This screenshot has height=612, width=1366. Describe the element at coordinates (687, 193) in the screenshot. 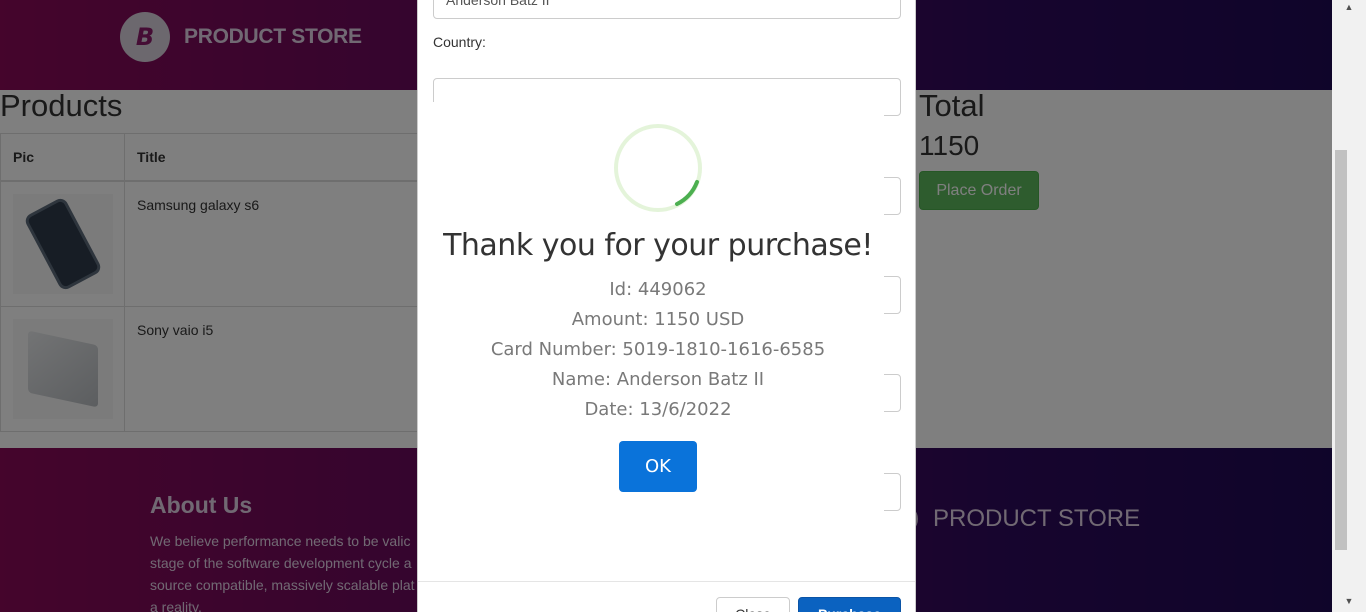

I see `spinner-arc-icon` at that location.